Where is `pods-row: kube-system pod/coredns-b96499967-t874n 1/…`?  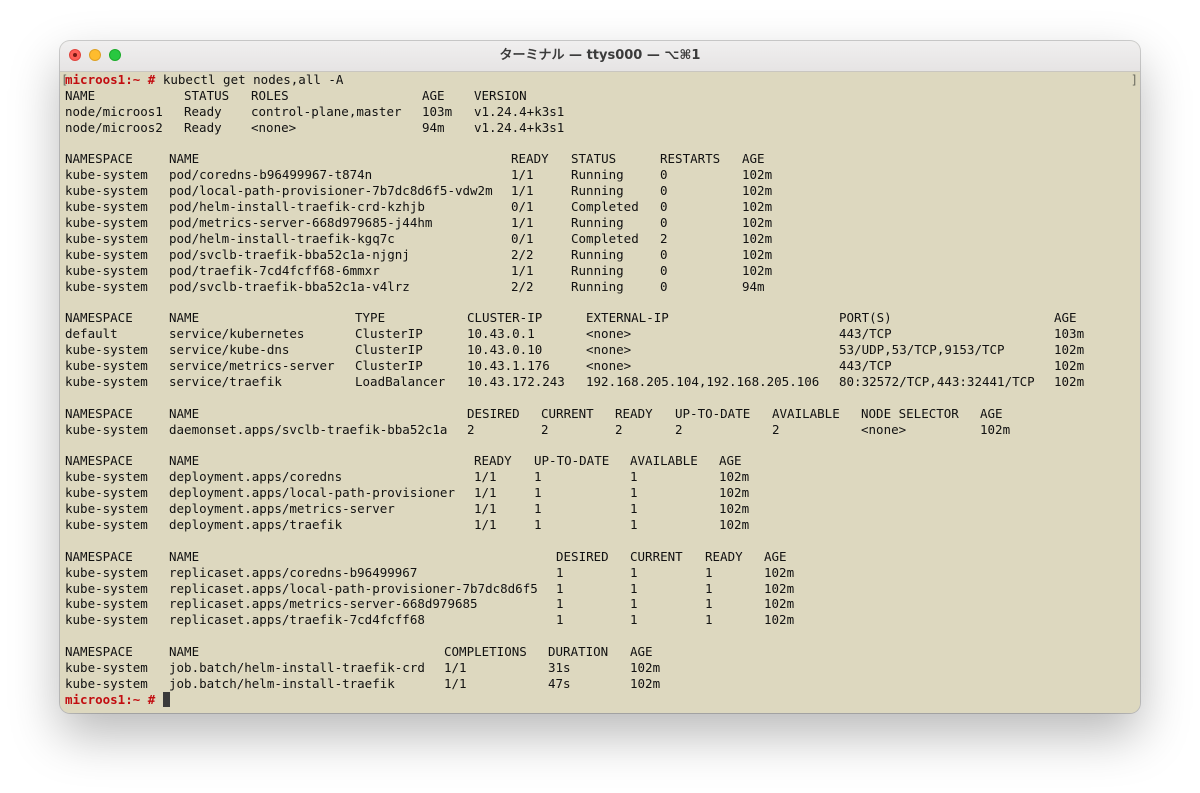
pods-row: kube-system pod/coredns-b96499967-t874n 1/… is located at coordinates (600, 175).